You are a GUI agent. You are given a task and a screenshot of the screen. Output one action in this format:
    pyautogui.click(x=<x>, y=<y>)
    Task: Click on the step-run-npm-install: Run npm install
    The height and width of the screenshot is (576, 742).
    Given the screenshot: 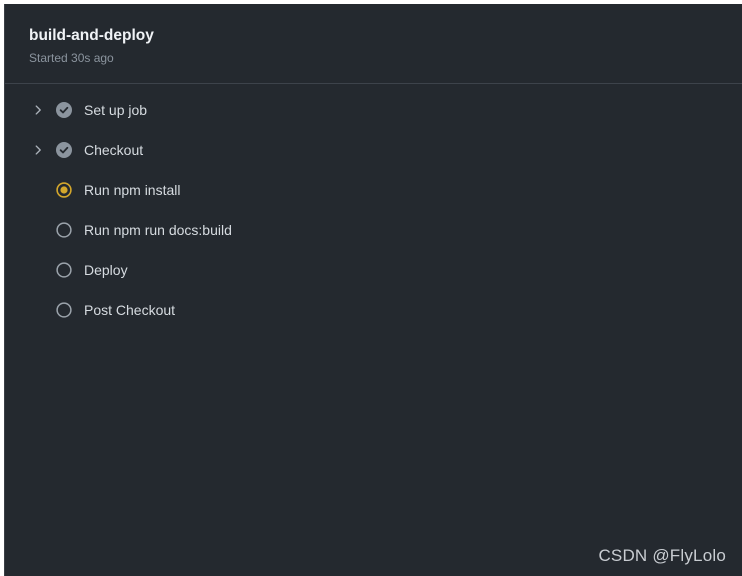 What is the action you would take?
    pyautogui.click(x=373, y=190)
    